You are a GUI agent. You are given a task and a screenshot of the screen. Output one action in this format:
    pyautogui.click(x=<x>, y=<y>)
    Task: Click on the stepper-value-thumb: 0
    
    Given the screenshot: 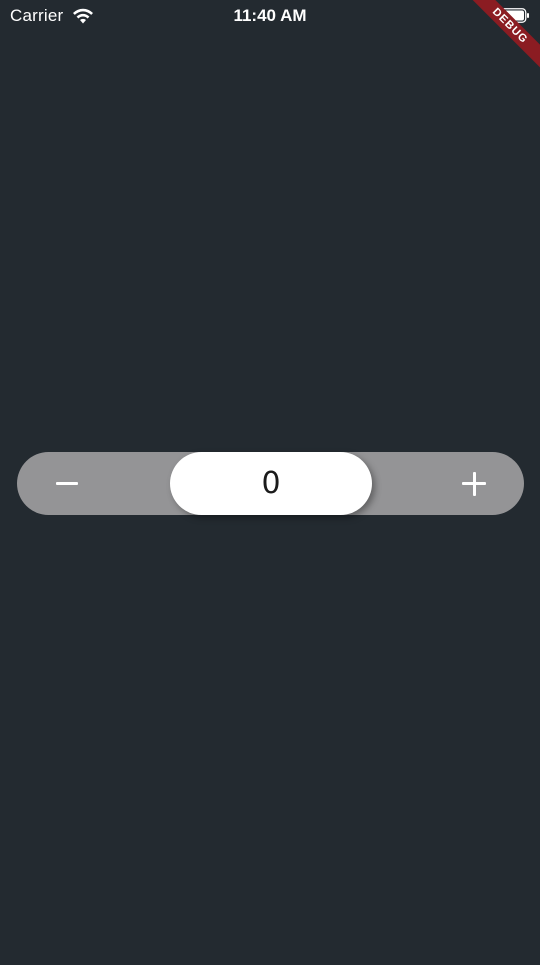 What is the action you would take?
    pyautogui.click(x=271, y=483)
    